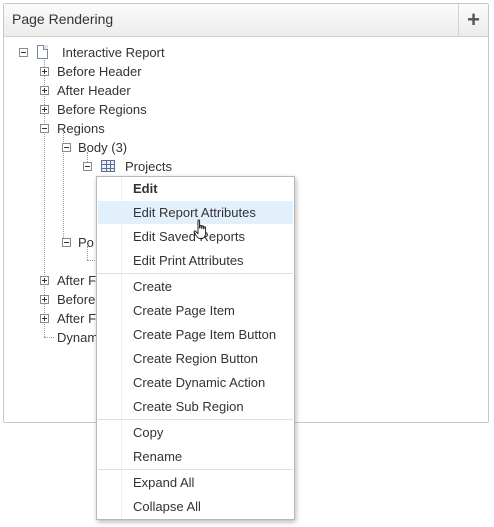 The image size is (494, 527). What do you see at coordinates (195, 260) in the screenshot?
I see `menu-item-edit-print-attributes: Edit Print Attributes` at bounding box center [195, 260].